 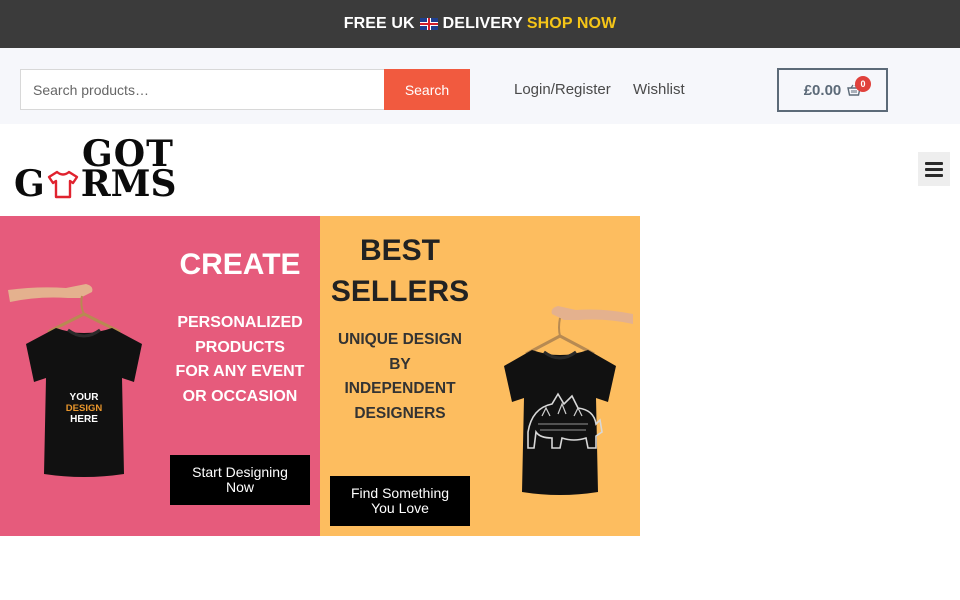 What do you see at coordinates (400, 501) in the screenshot?
I see `find-something-button: Find Something You Love` at bounding box center [400, 501].